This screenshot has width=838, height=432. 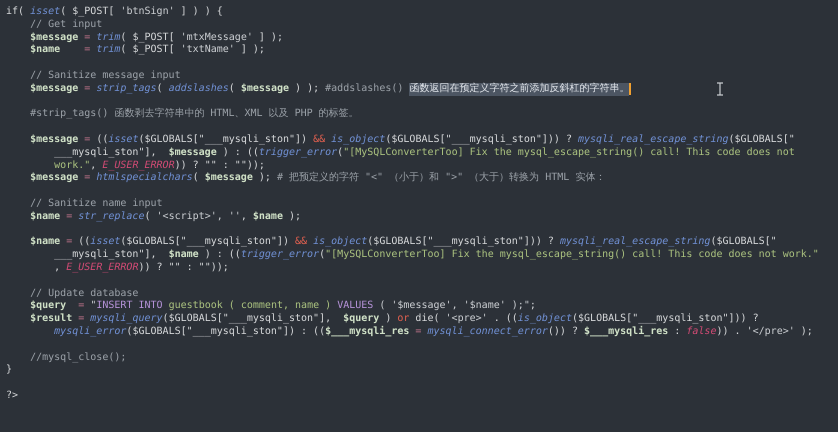 What do you see at coordinates (9, 371) in the screenshot?
I see `code-line: }` at bounding box center [9, 371].